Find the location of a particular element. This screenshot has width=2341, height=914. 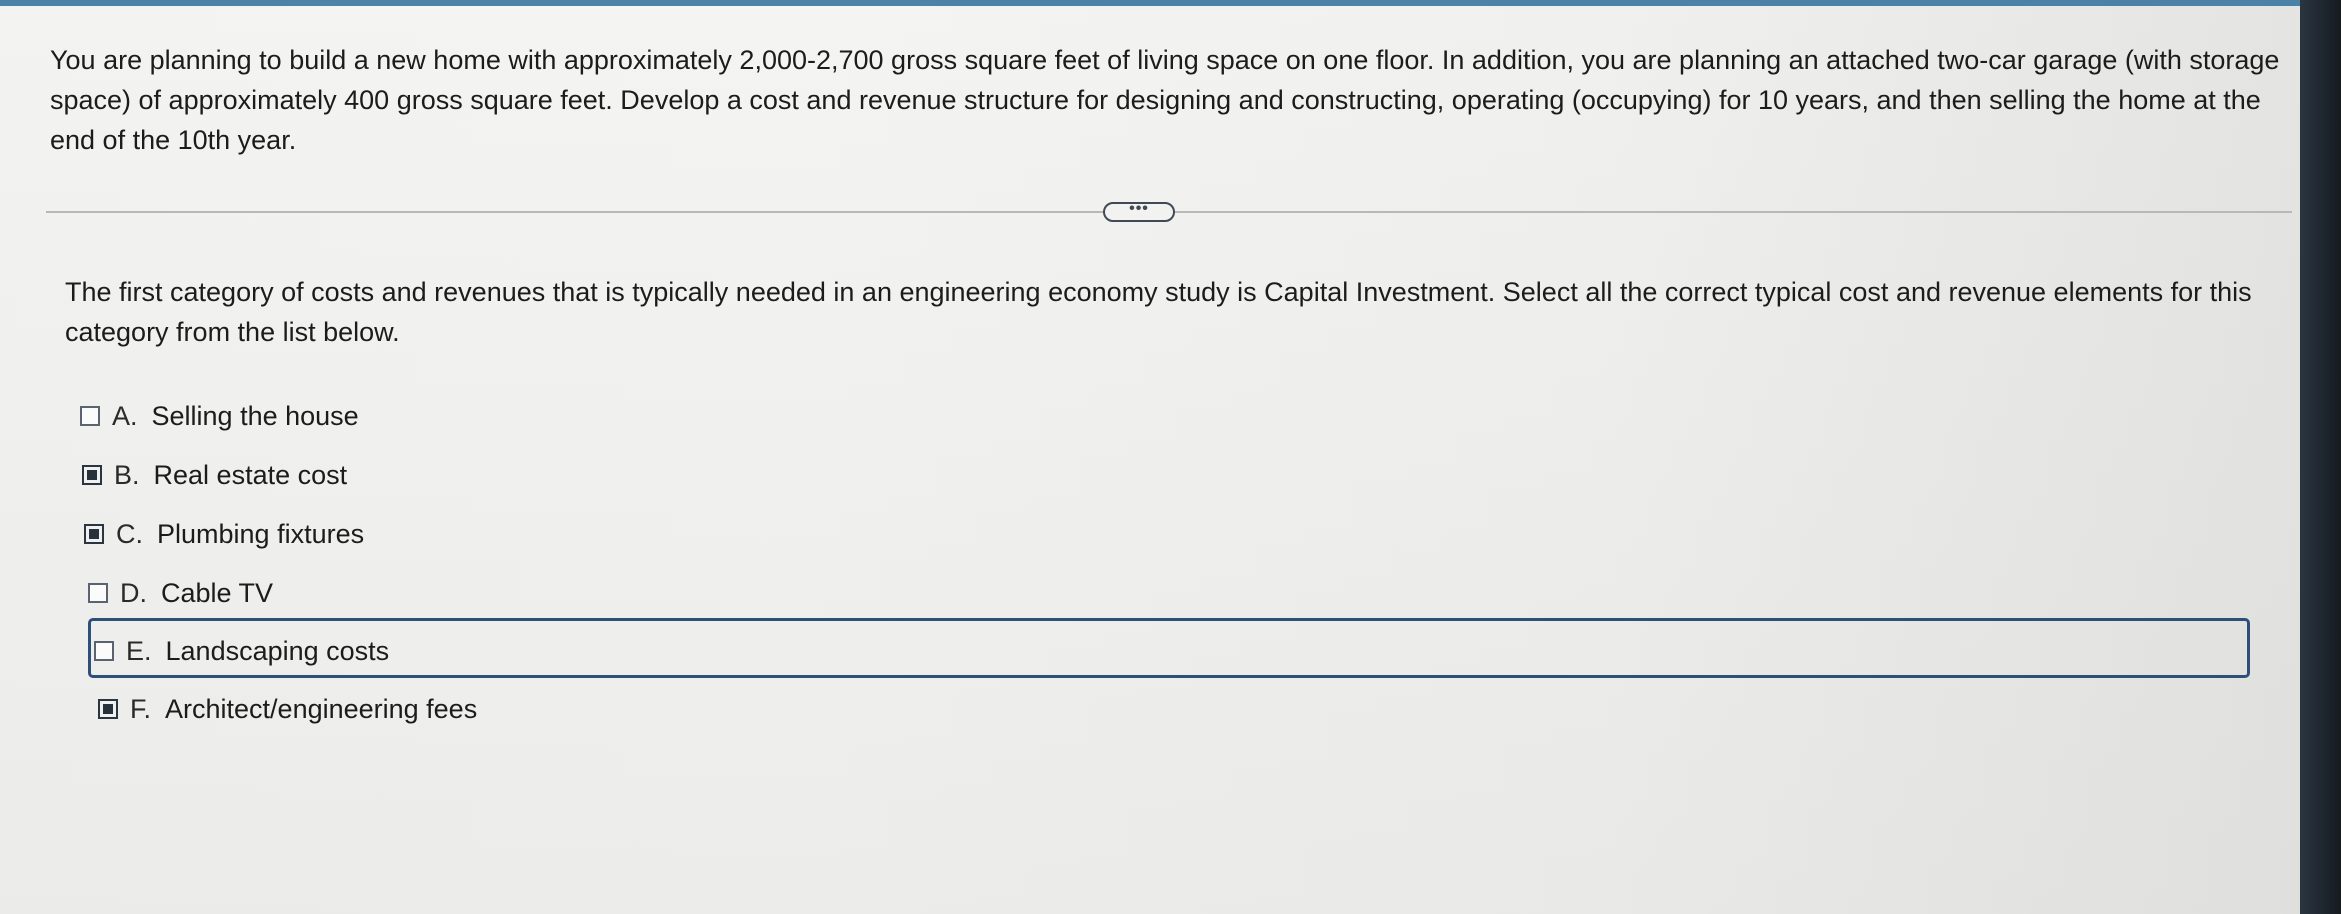

checkbox-c is located at coordinates (94, 534).